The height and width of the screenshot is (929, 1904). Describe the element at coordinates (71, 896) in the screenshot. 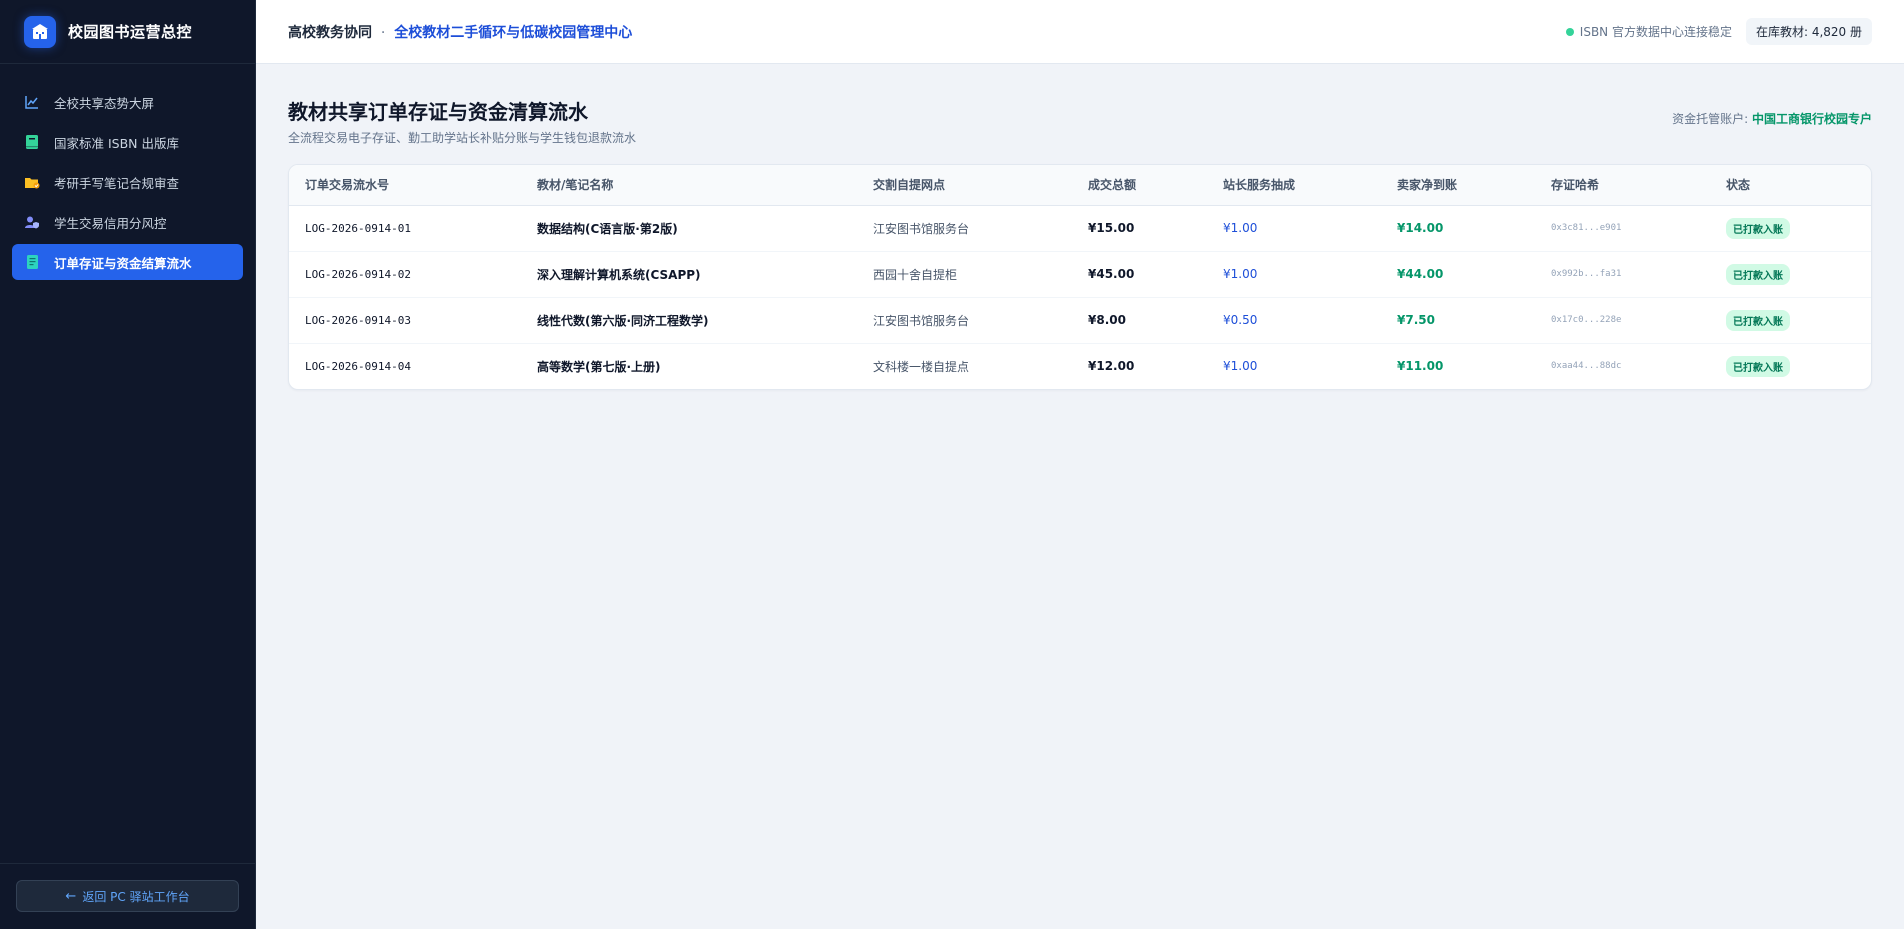

I see `arrow-left-icon: ←` at that location.